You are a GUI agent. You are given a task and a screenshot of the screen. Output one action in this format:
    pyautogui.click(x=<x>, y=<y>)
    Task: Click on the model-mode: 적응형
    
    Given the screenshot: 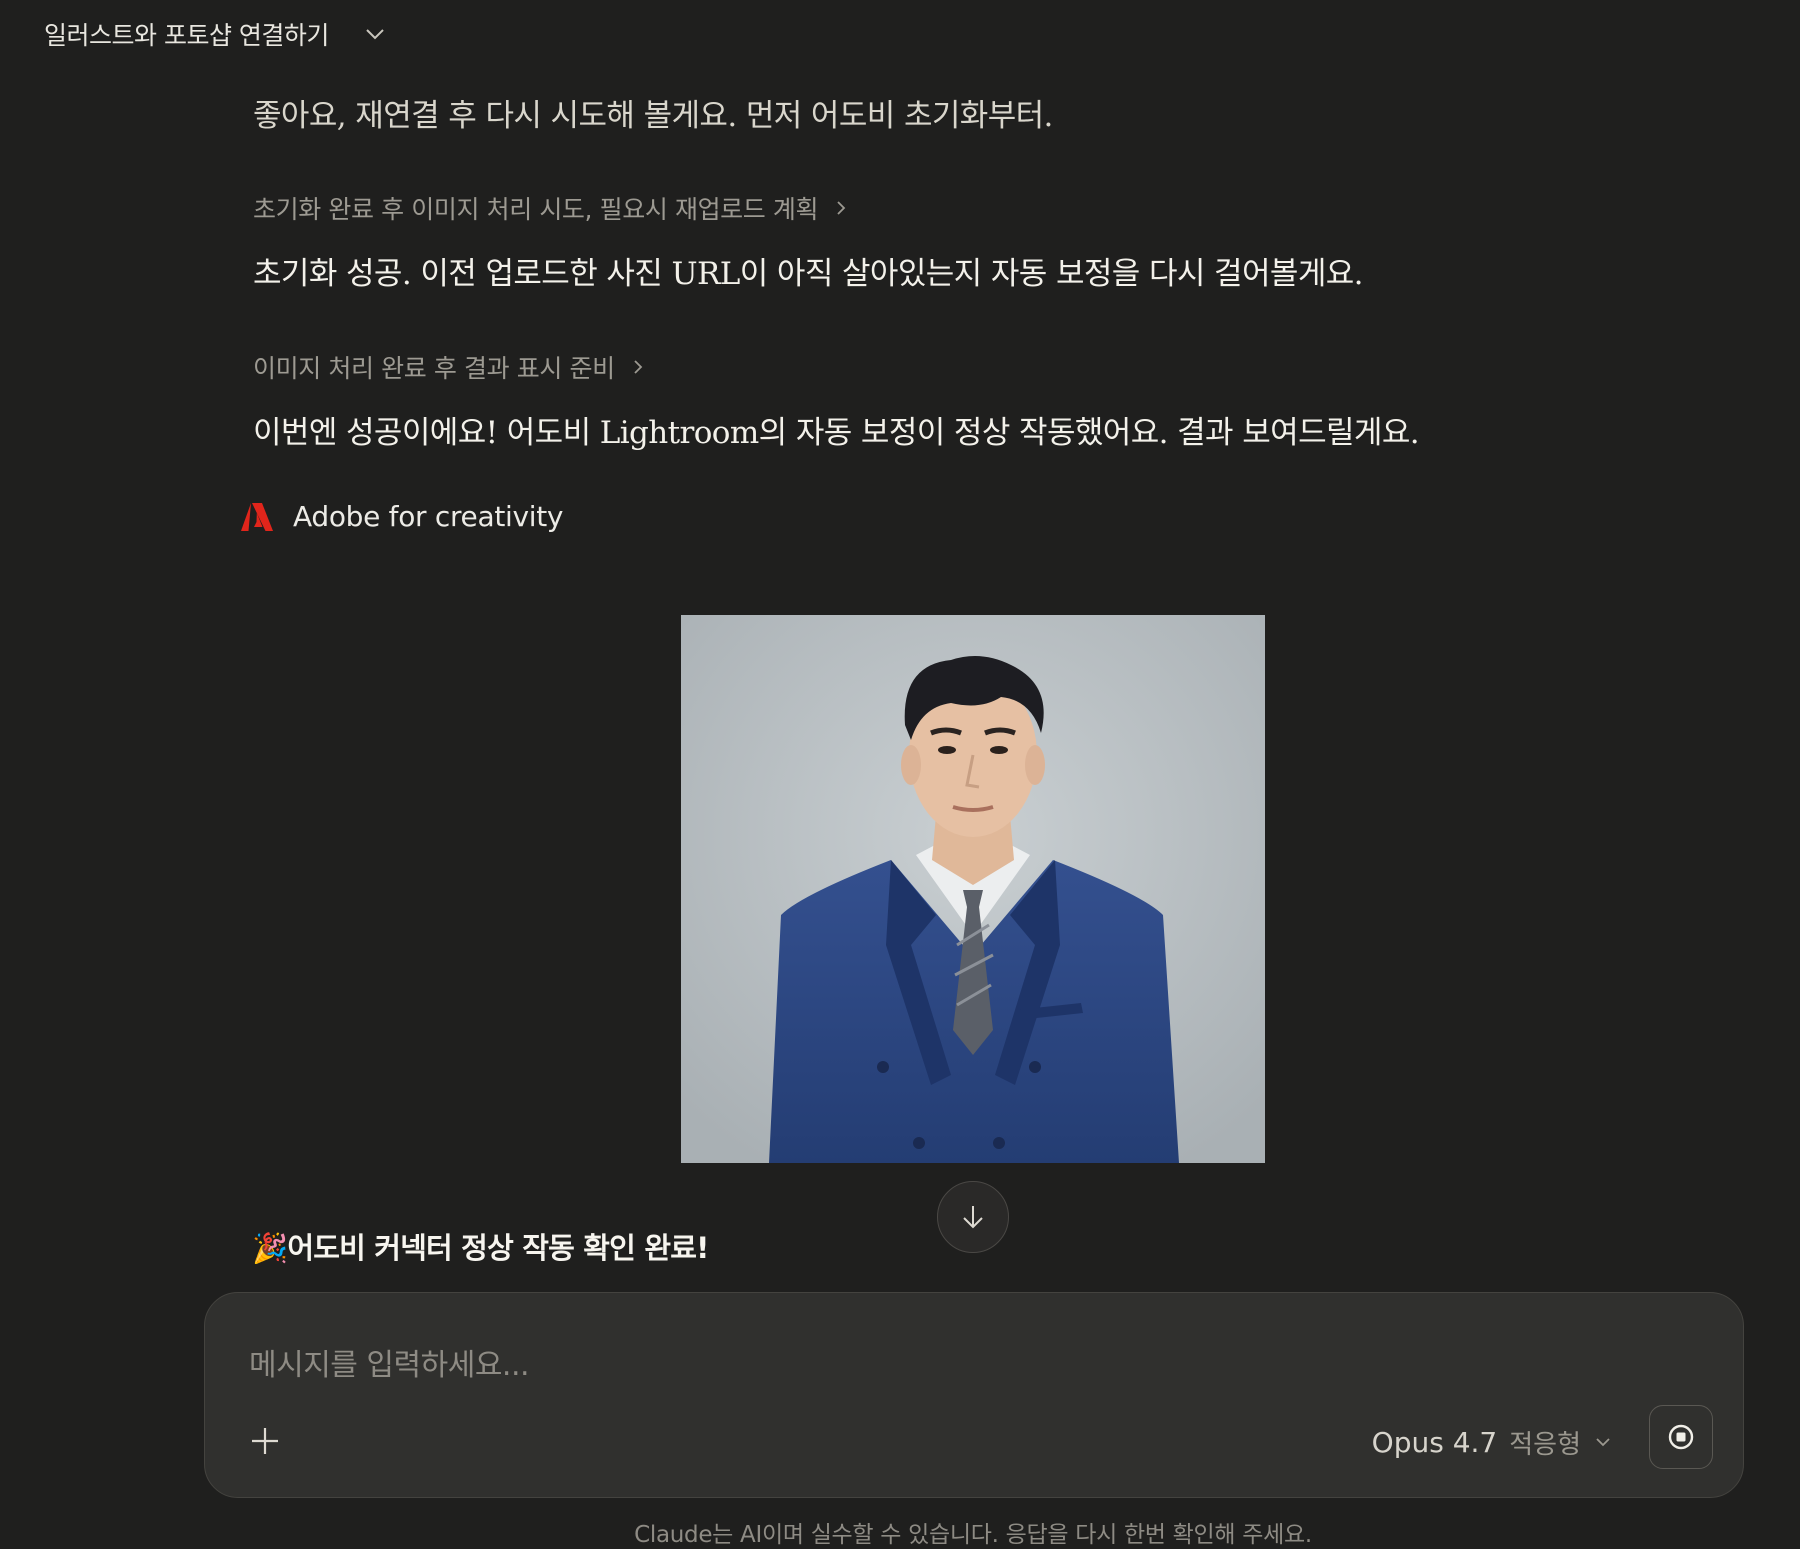 What is the action you would take?
    pyautogui.click(x=1545, y=1444)
    